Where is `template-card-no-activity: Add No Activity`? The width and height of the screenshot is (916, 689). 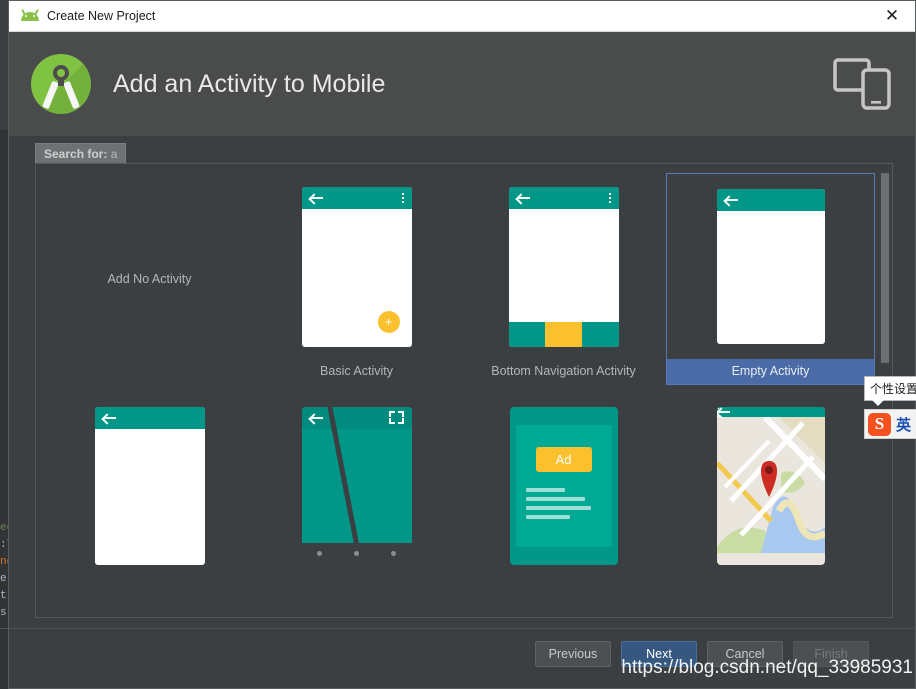 template-card-no-activity: Add No Activity is located at coordinates (149, 279).